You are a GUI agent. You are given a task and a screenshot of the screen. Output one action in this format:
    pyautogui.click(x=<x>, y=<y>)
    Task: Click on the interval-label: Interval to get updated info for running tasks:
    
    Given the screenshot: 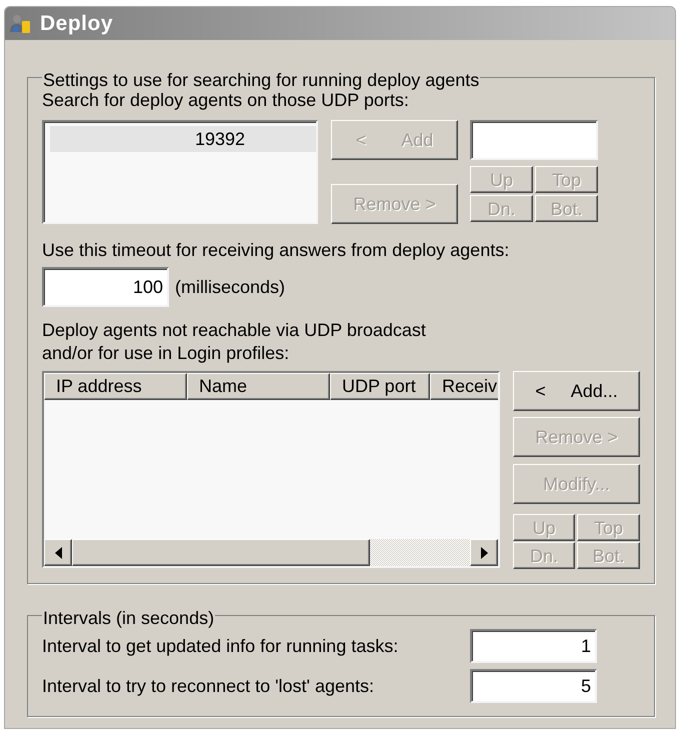 What is the action you would take?
    pyautogui.click(x=221, y=646)
    